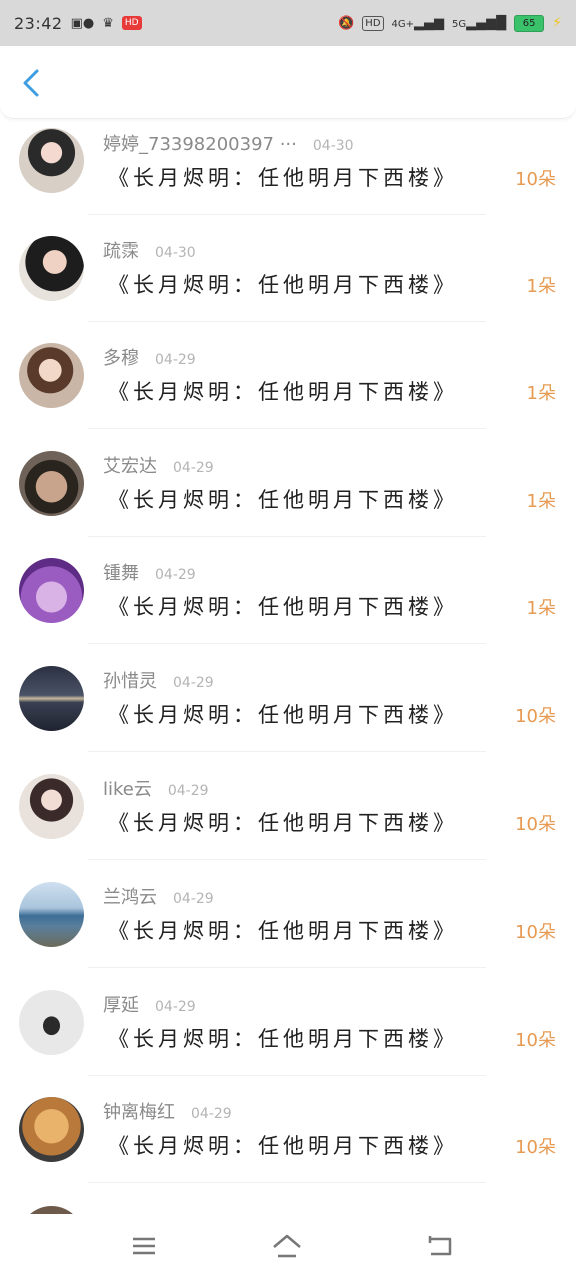 The width and height of the screenshot is (576, 1280). What do you see at coordinates (418, 23) in the screenshot?
I see `signal-4g-icon: 4G+▂▄▆` at bounding box center [418, 23].